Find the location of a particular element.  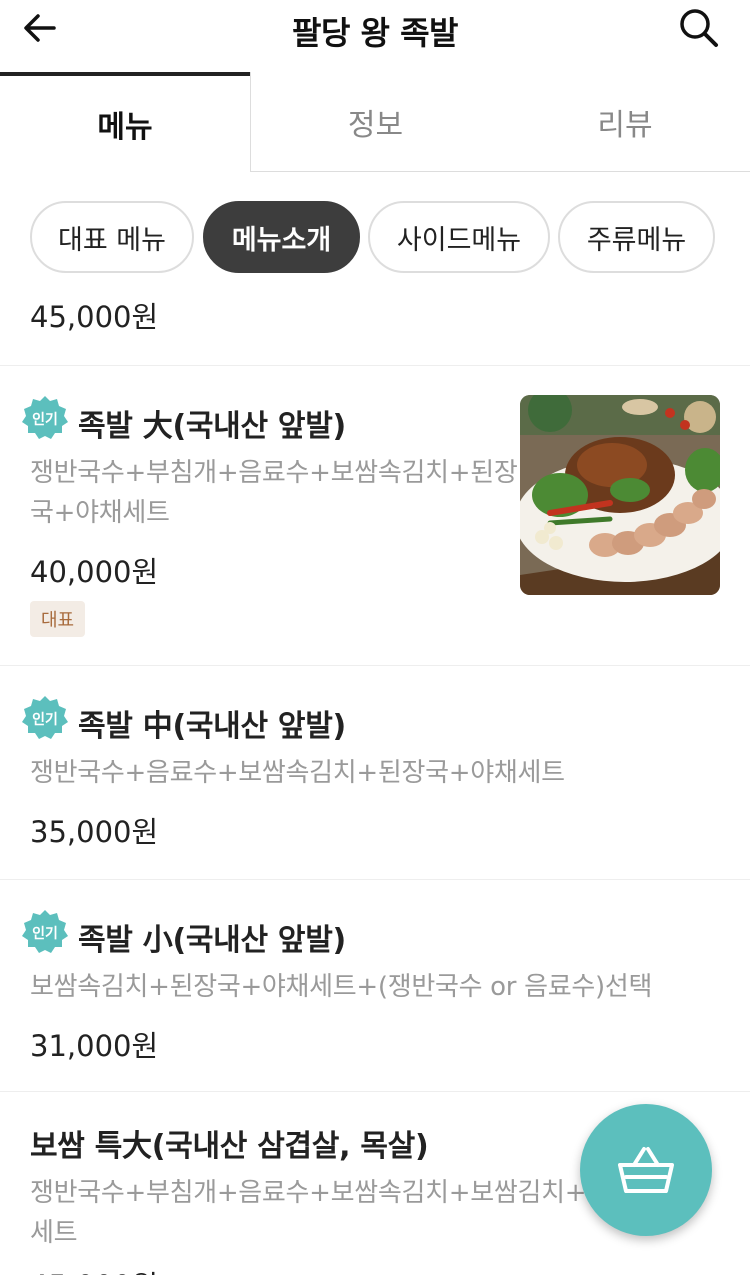

tab-bar: 메뉴 정보 리뷰 is located at coordinates (375, 122).